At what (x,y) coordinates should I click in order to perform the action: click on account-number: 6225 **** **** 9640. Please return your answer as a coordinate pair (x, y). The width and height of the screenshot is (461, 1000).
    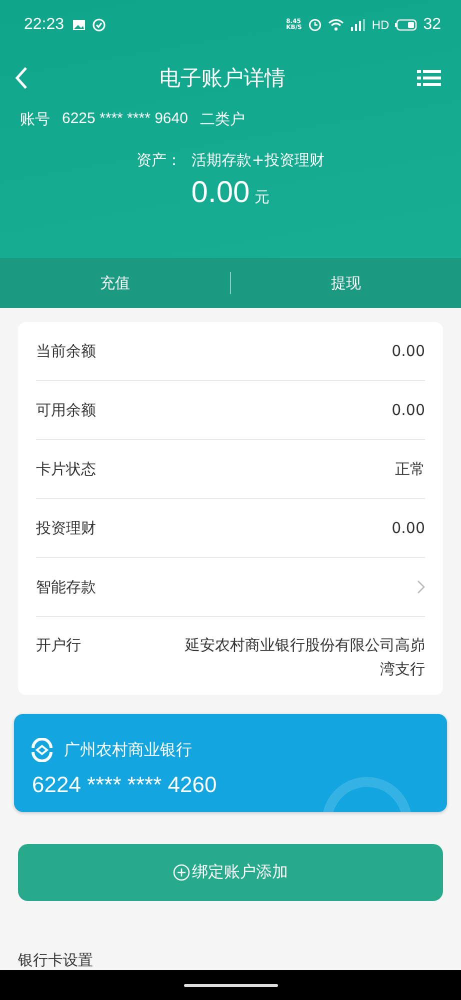
    Looking at the image, I should click on (125, 119).